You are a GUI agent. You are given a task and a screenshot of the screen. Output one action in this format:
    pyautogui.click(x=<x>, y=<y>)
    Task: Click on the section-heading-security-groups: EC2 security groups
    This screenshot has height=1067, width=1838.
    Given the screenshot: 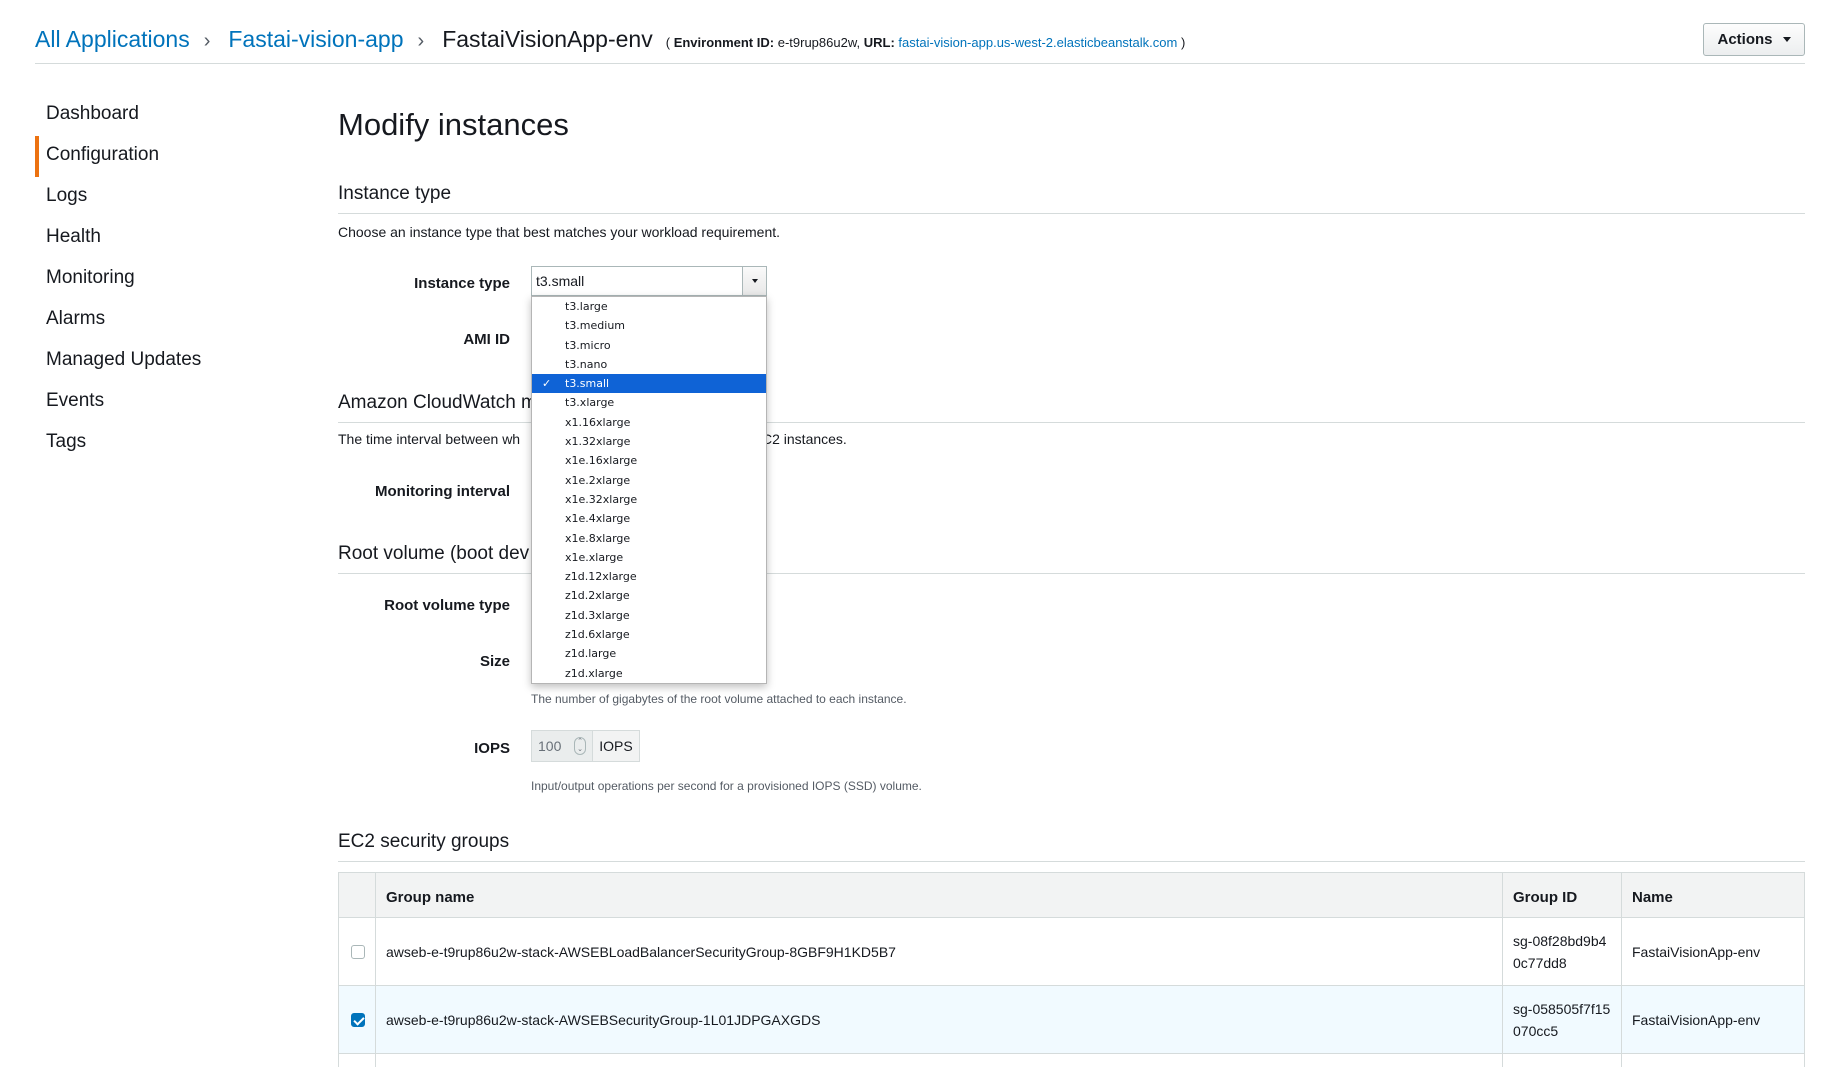 What is the action you would take?
    pyautogui.click(x=1071, y=846)
    